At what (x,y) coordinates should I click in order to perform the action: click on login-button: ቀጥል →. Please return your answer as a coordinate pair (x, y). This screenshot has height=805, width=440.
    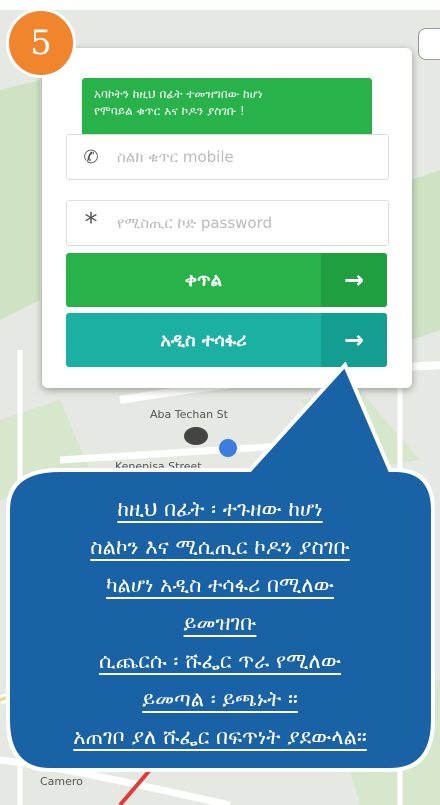
    Looking at the image, I should click on (226, 280).